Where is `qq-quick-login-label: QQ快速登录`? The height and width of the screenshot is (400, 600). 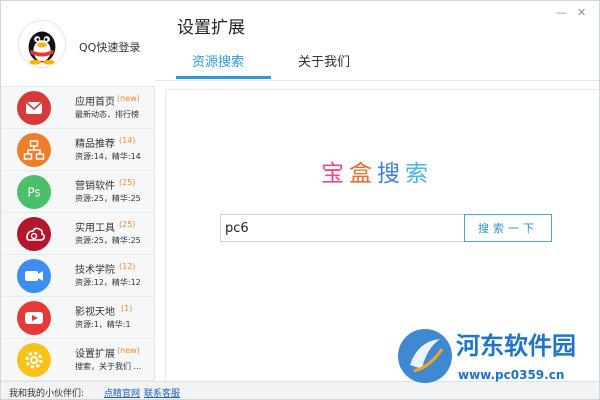 qq-quick-login-label: QQ快速登录 is located at coordinates (109, 47).